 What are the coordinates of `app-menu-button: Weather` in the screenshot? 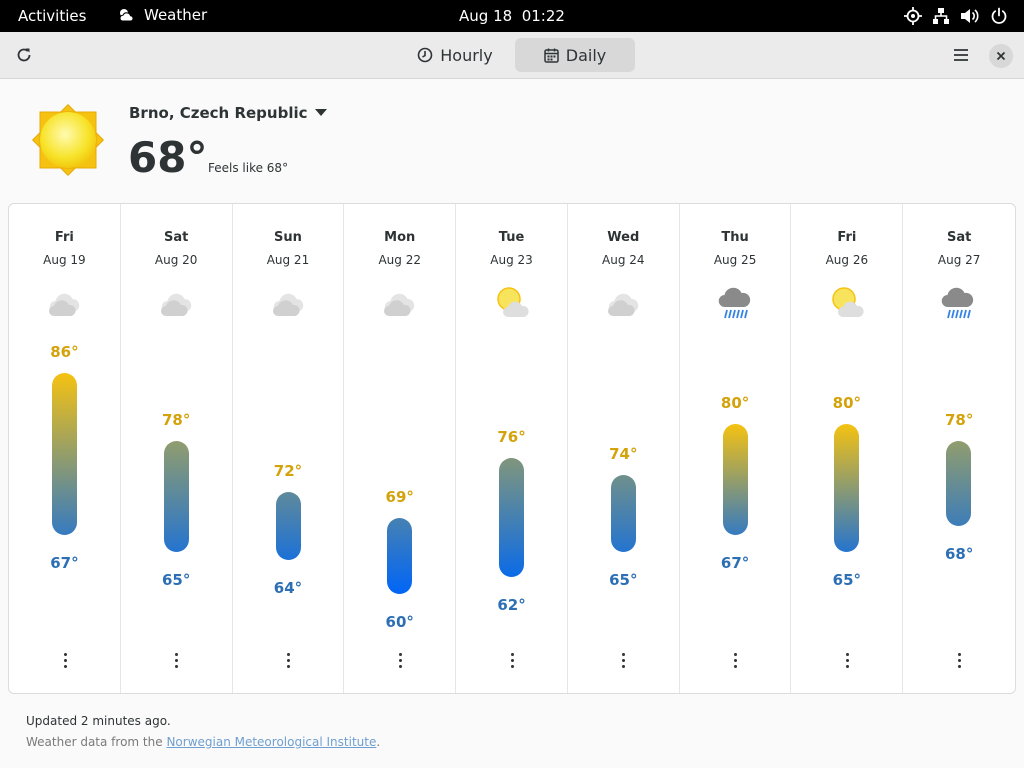 It's located at (162, 15).